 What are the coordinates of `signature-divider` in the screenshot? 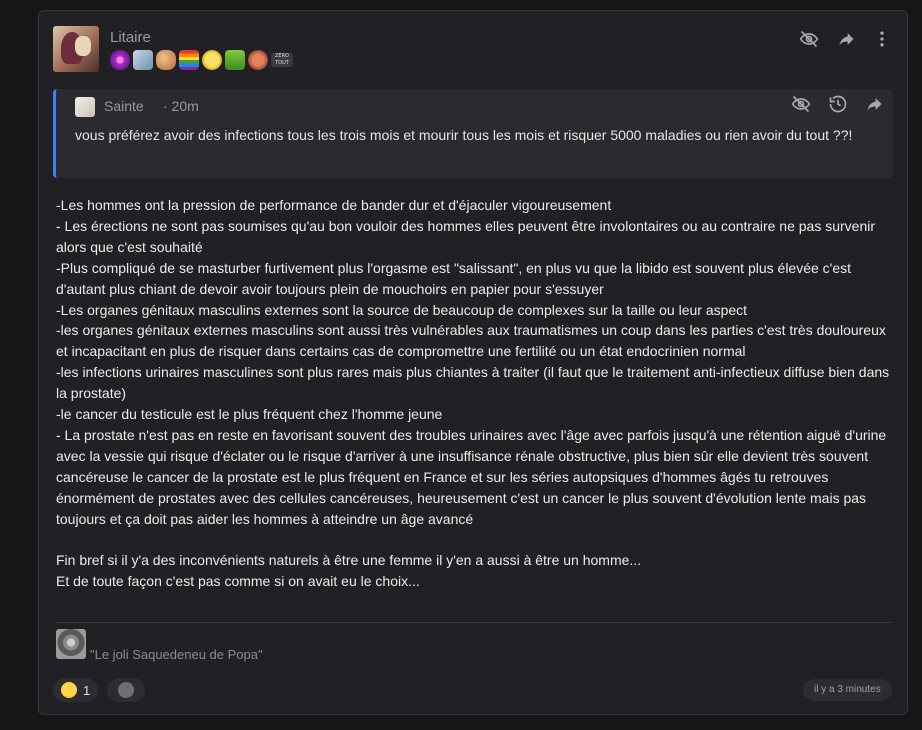 It's located at (474, 622).